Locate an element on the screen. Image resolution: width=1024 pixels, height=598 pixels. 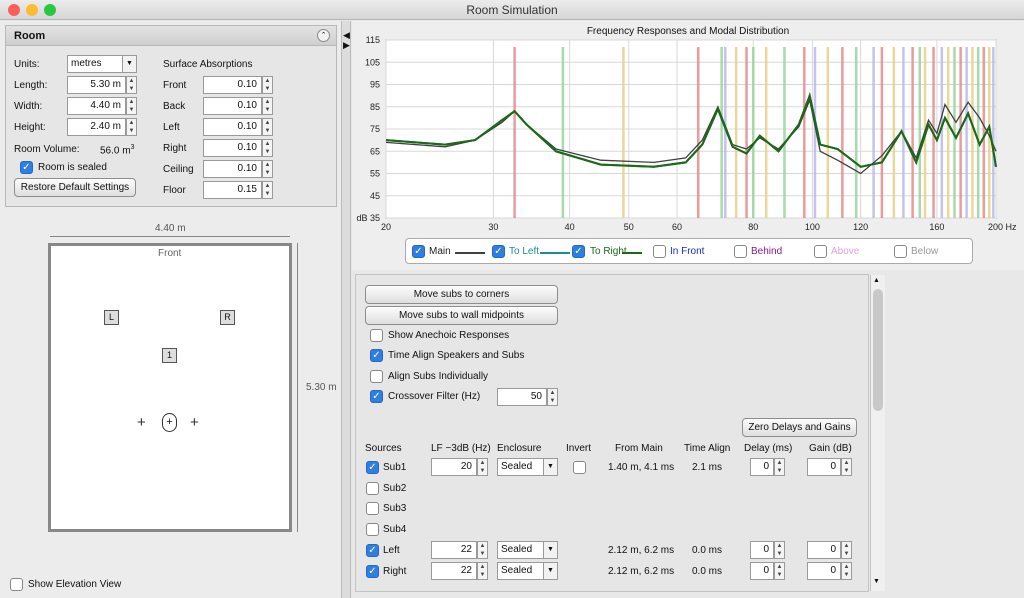
legend-in-front-checkbox is located at coordinates (659, 251).